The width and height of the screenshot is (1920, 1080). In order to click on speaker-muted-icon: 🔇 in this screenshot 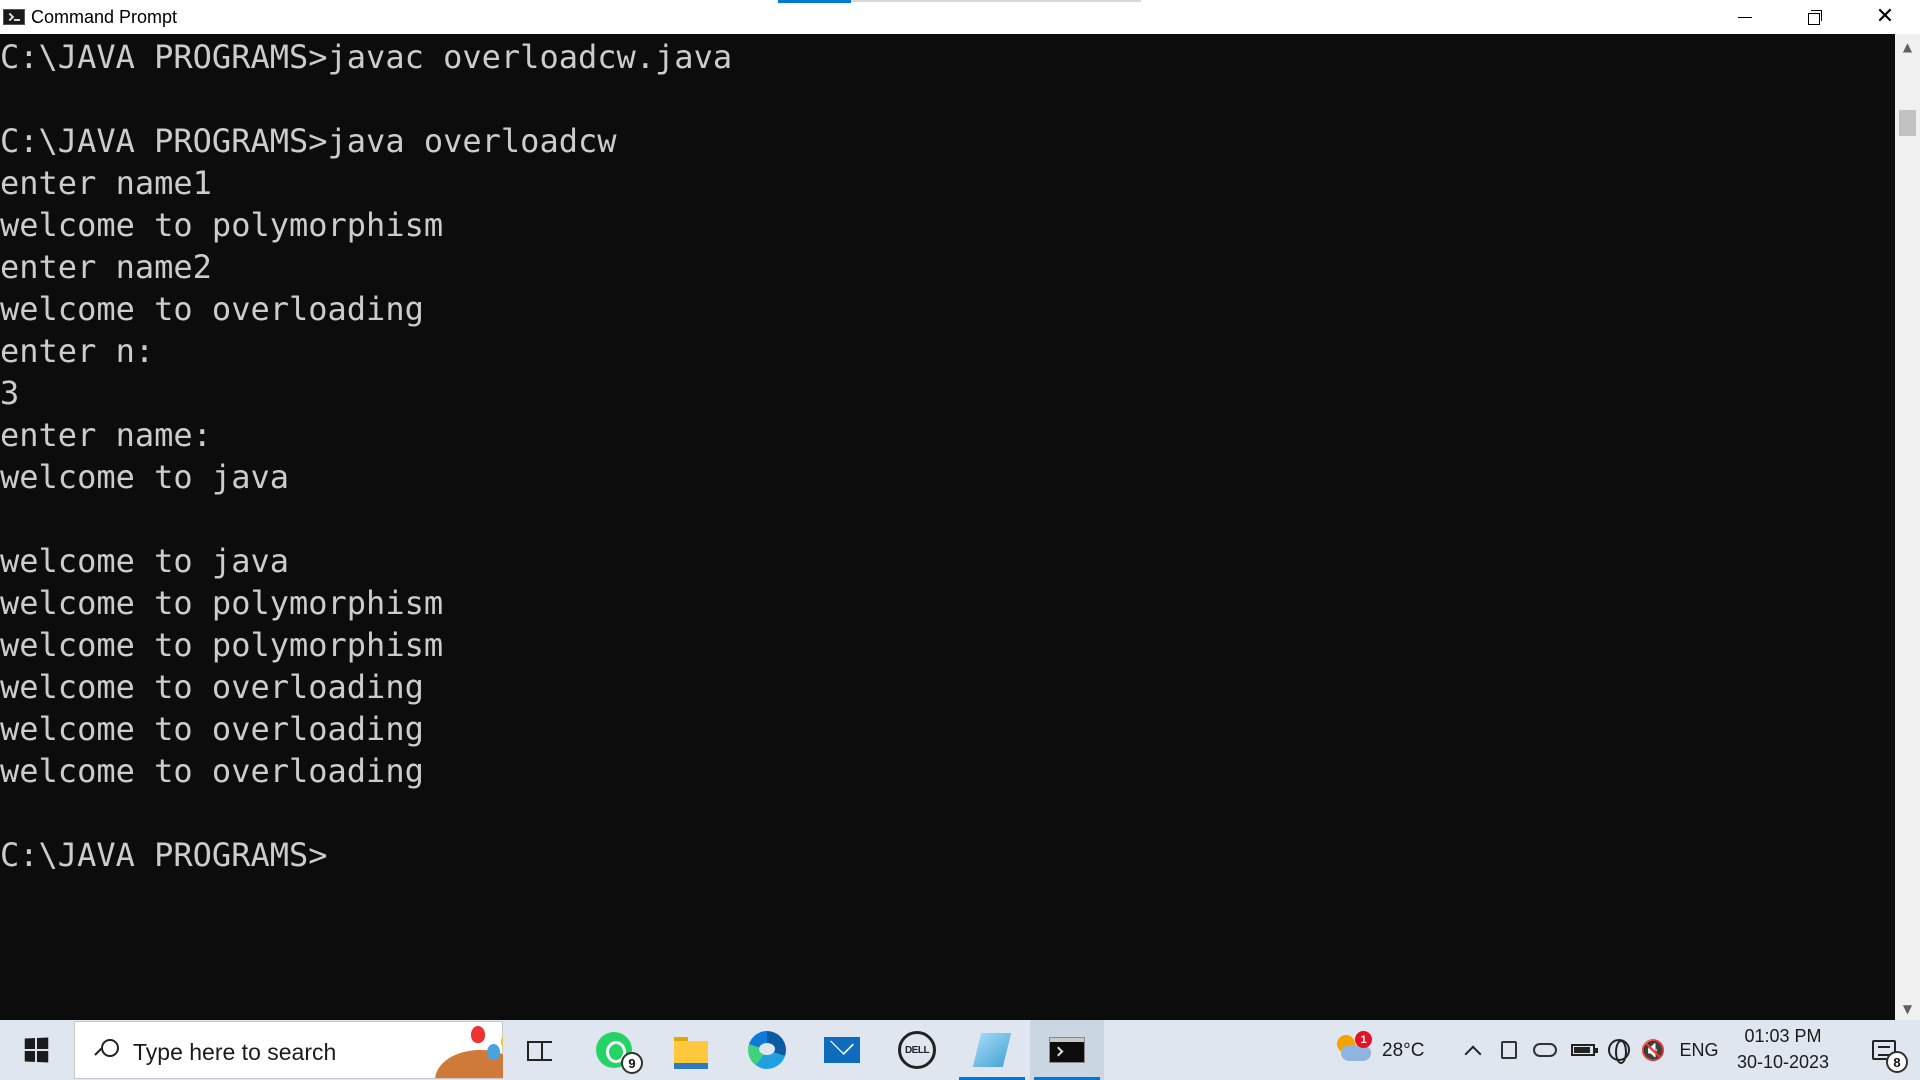, I will do `click(1653, 1050)`.